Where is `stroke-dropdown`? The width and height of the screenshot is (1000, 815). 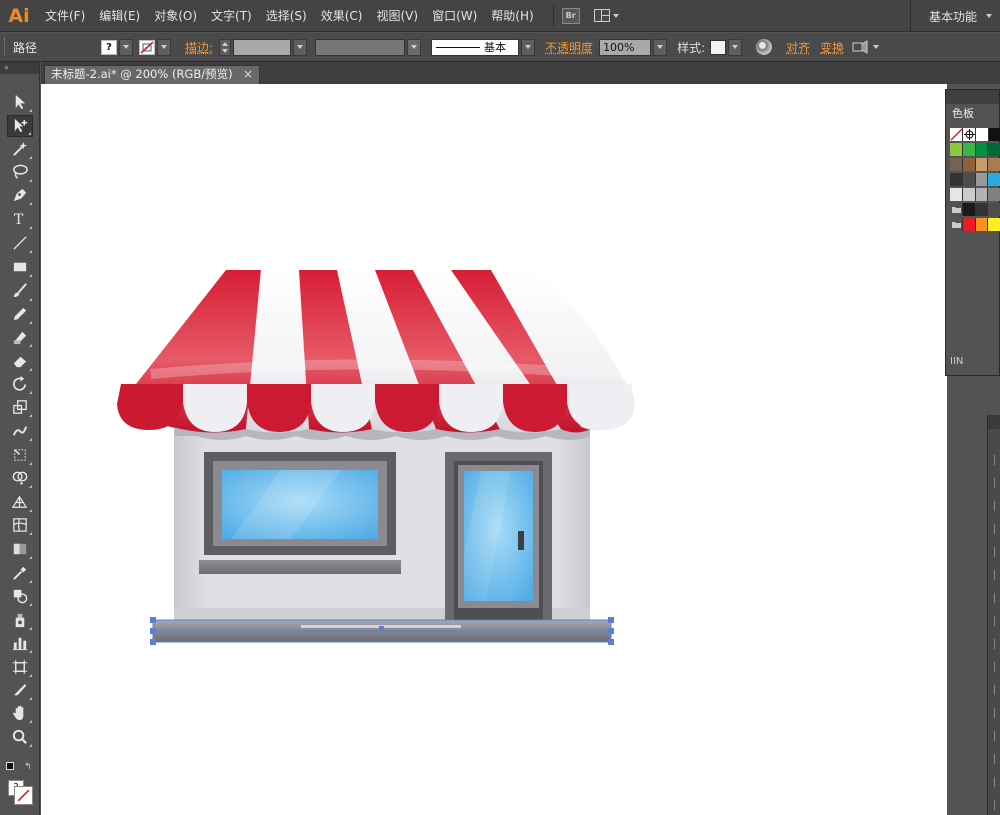
stroke-dropdown is located at coordinates (164, 47).